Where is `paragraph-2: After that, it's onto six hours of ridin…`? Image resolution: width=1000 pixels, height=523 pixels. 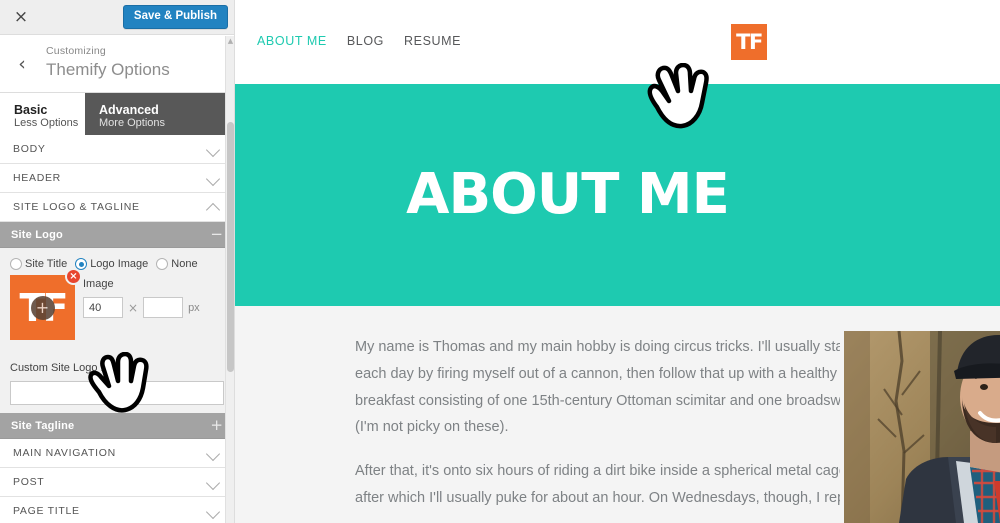
paragraph-2: After that, it's onto six hours of ridin… is located at coordinates (613, 485).